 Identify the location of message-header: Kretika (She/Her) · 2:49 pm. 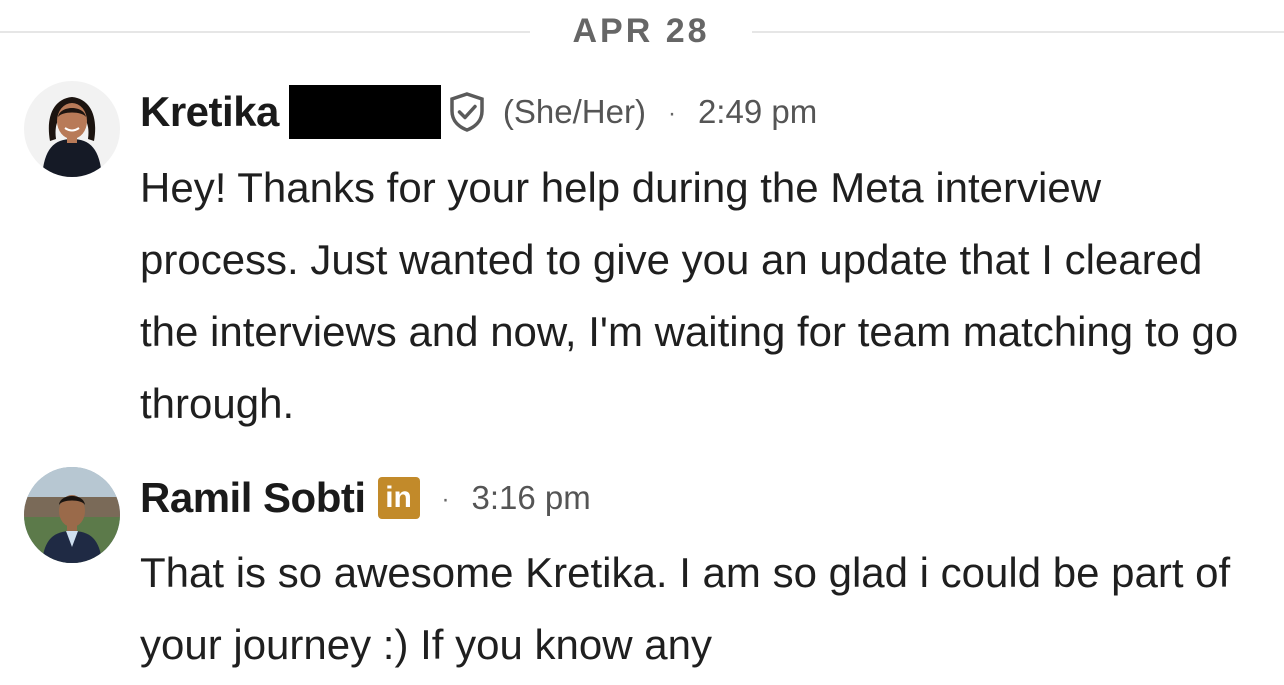
(479, 112).